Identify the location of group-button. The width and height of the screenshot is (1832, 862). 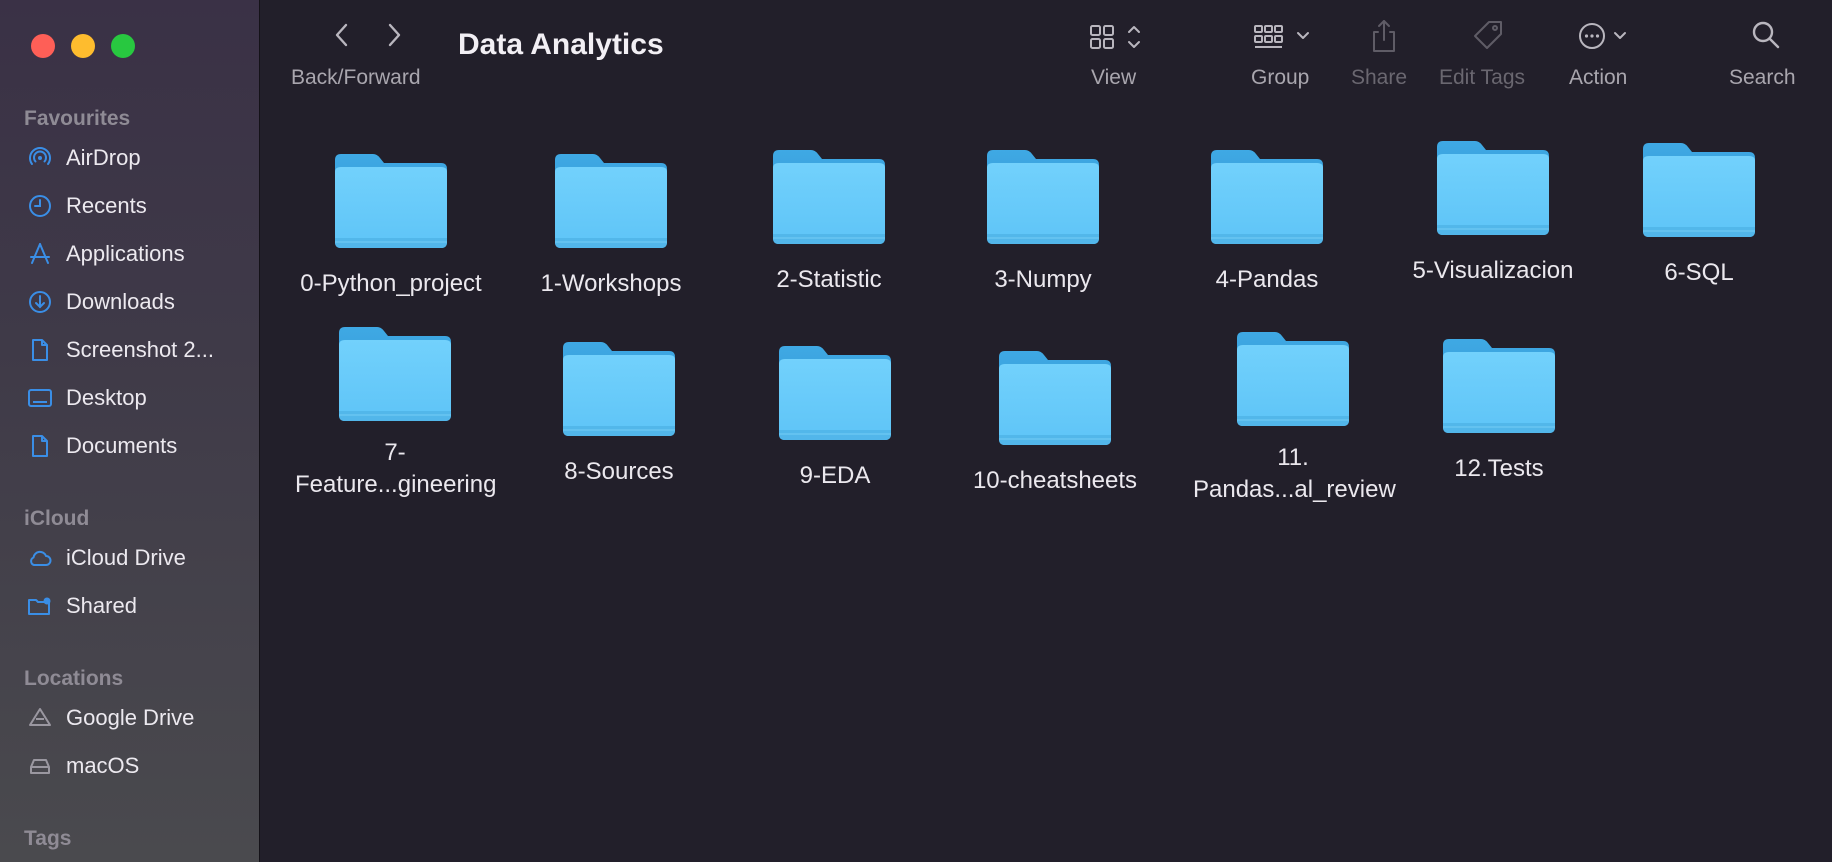
(1288, 36).